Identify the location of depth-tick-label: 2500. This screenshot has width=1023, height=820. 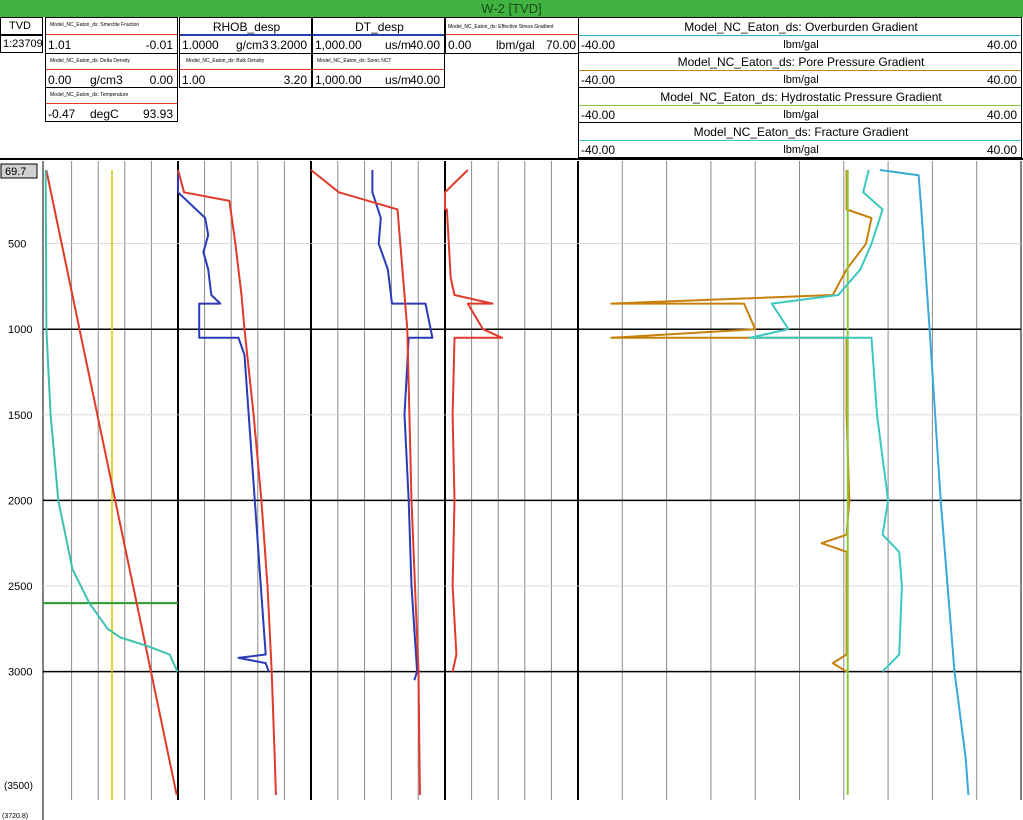
(20, 587).